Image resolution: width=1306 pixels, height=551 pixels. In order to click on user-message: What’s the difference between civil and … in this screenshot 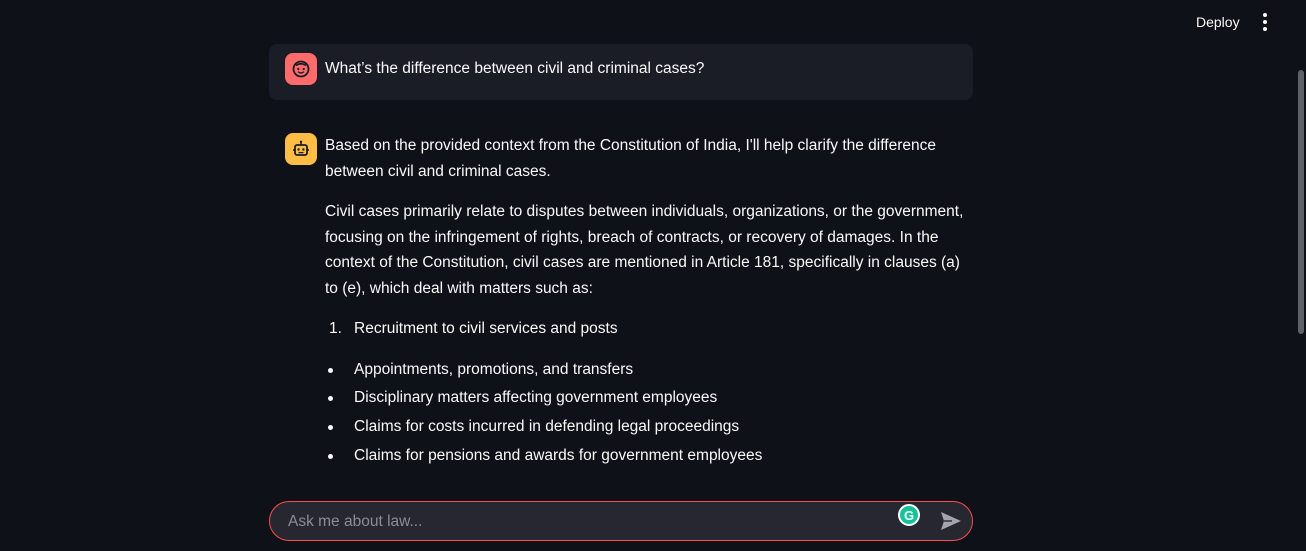, I will do `click(621, 72)`.